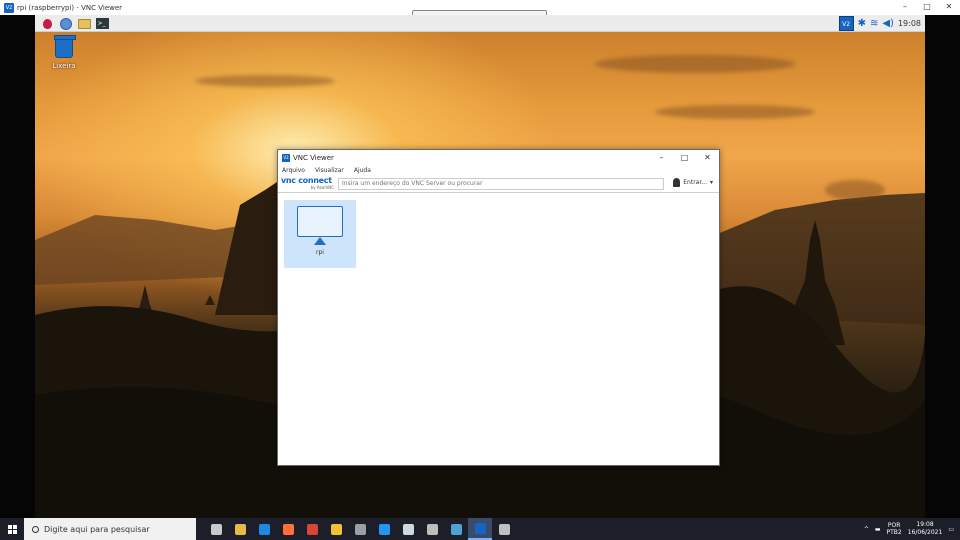 The image size is (960, 540). Describe the element at coordinates (362, 170) in the screenshot. I see `menu-ajuda: Ajuda` at that location.